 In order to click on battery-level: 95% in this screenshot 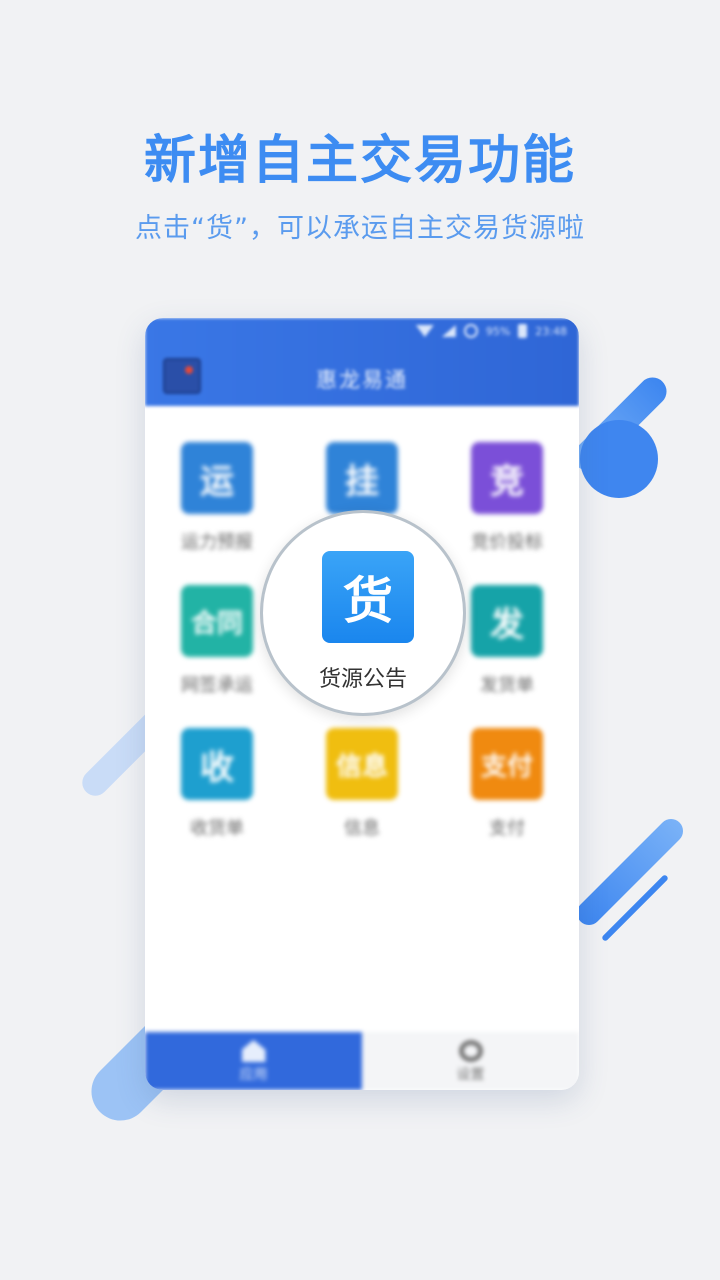, I will do `click(498, 331)`.